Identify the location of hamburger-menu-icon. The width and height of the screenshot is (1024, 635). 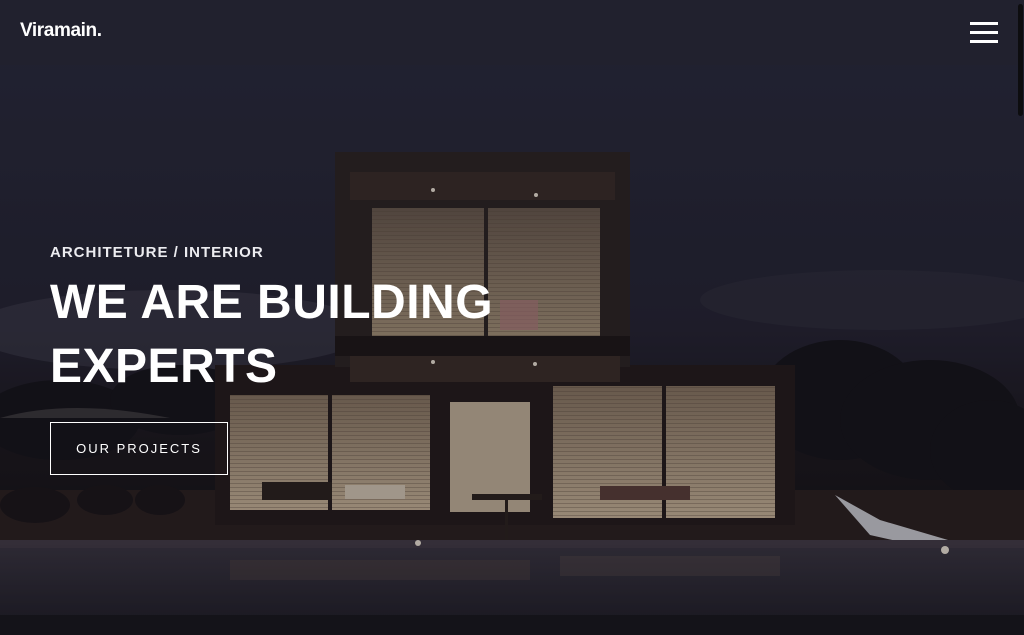
(984, 33).